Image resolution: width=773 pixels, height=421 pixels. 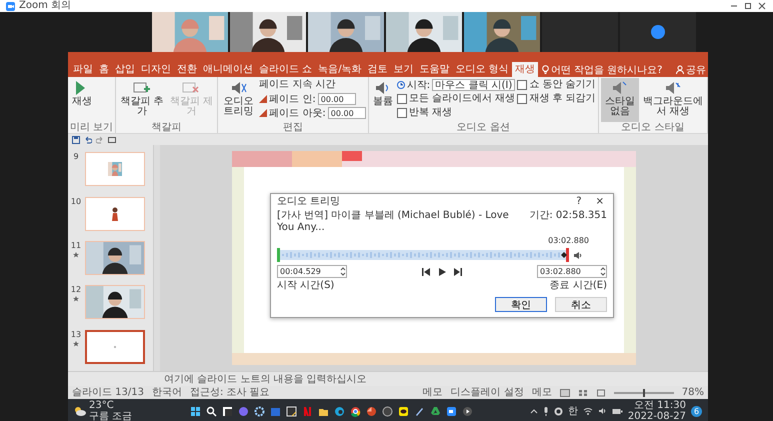 What do you see at coordinates (581, 304) in the screenshot?
I see `dialog-button: 취소` at bounding box center [581, 304].